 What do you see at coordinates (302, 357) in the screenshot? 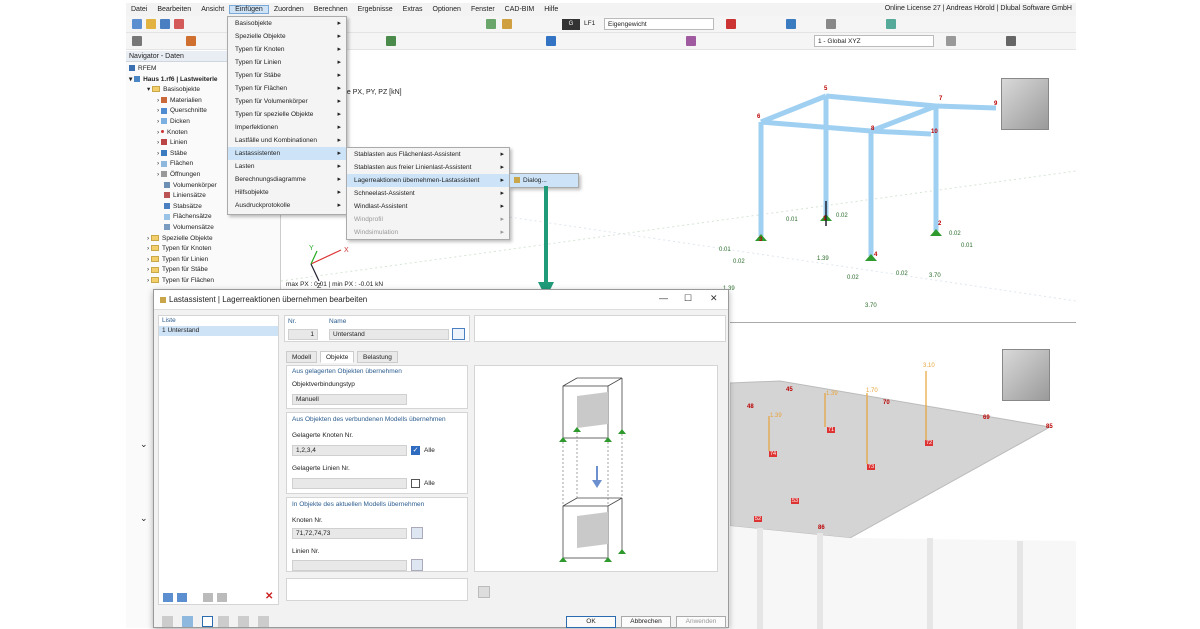
I see `tab-modell: Modell` at bounding box center [302, 357].